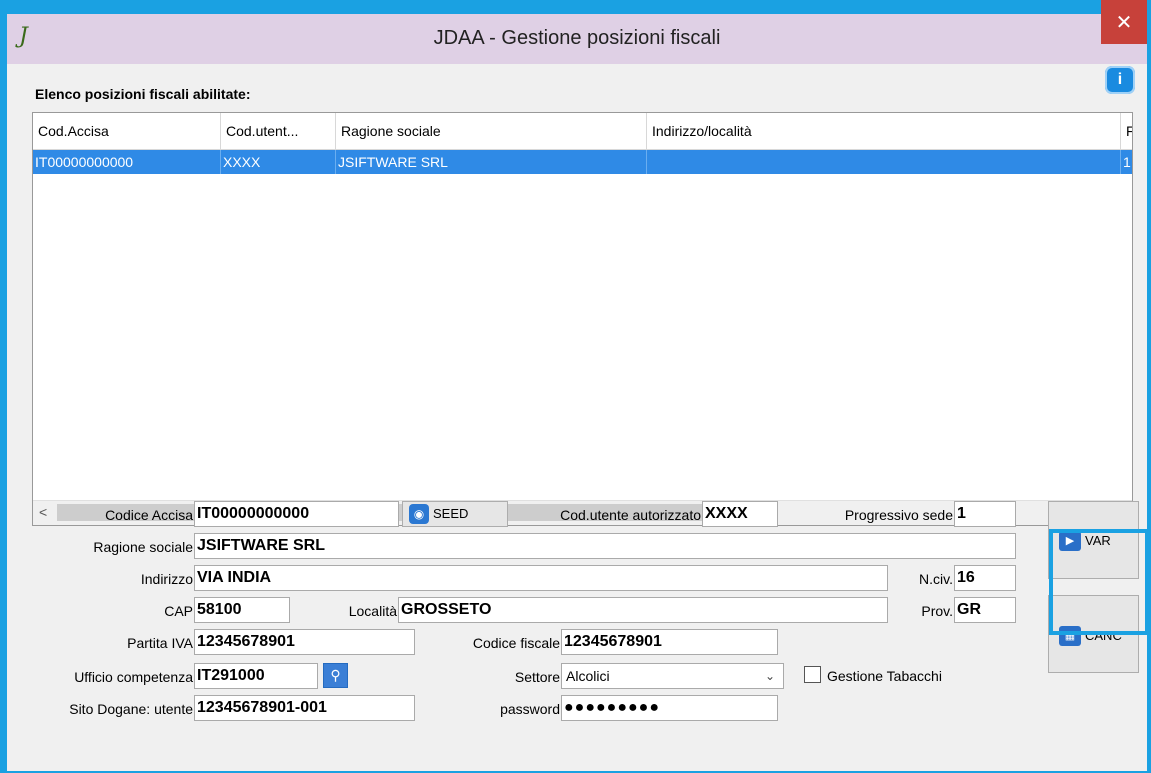 This screenshot has height=773, width=1151. Describe the element at coordinates (1126, 162) in the screenshot. I see `table-cell: 1:` at that location.